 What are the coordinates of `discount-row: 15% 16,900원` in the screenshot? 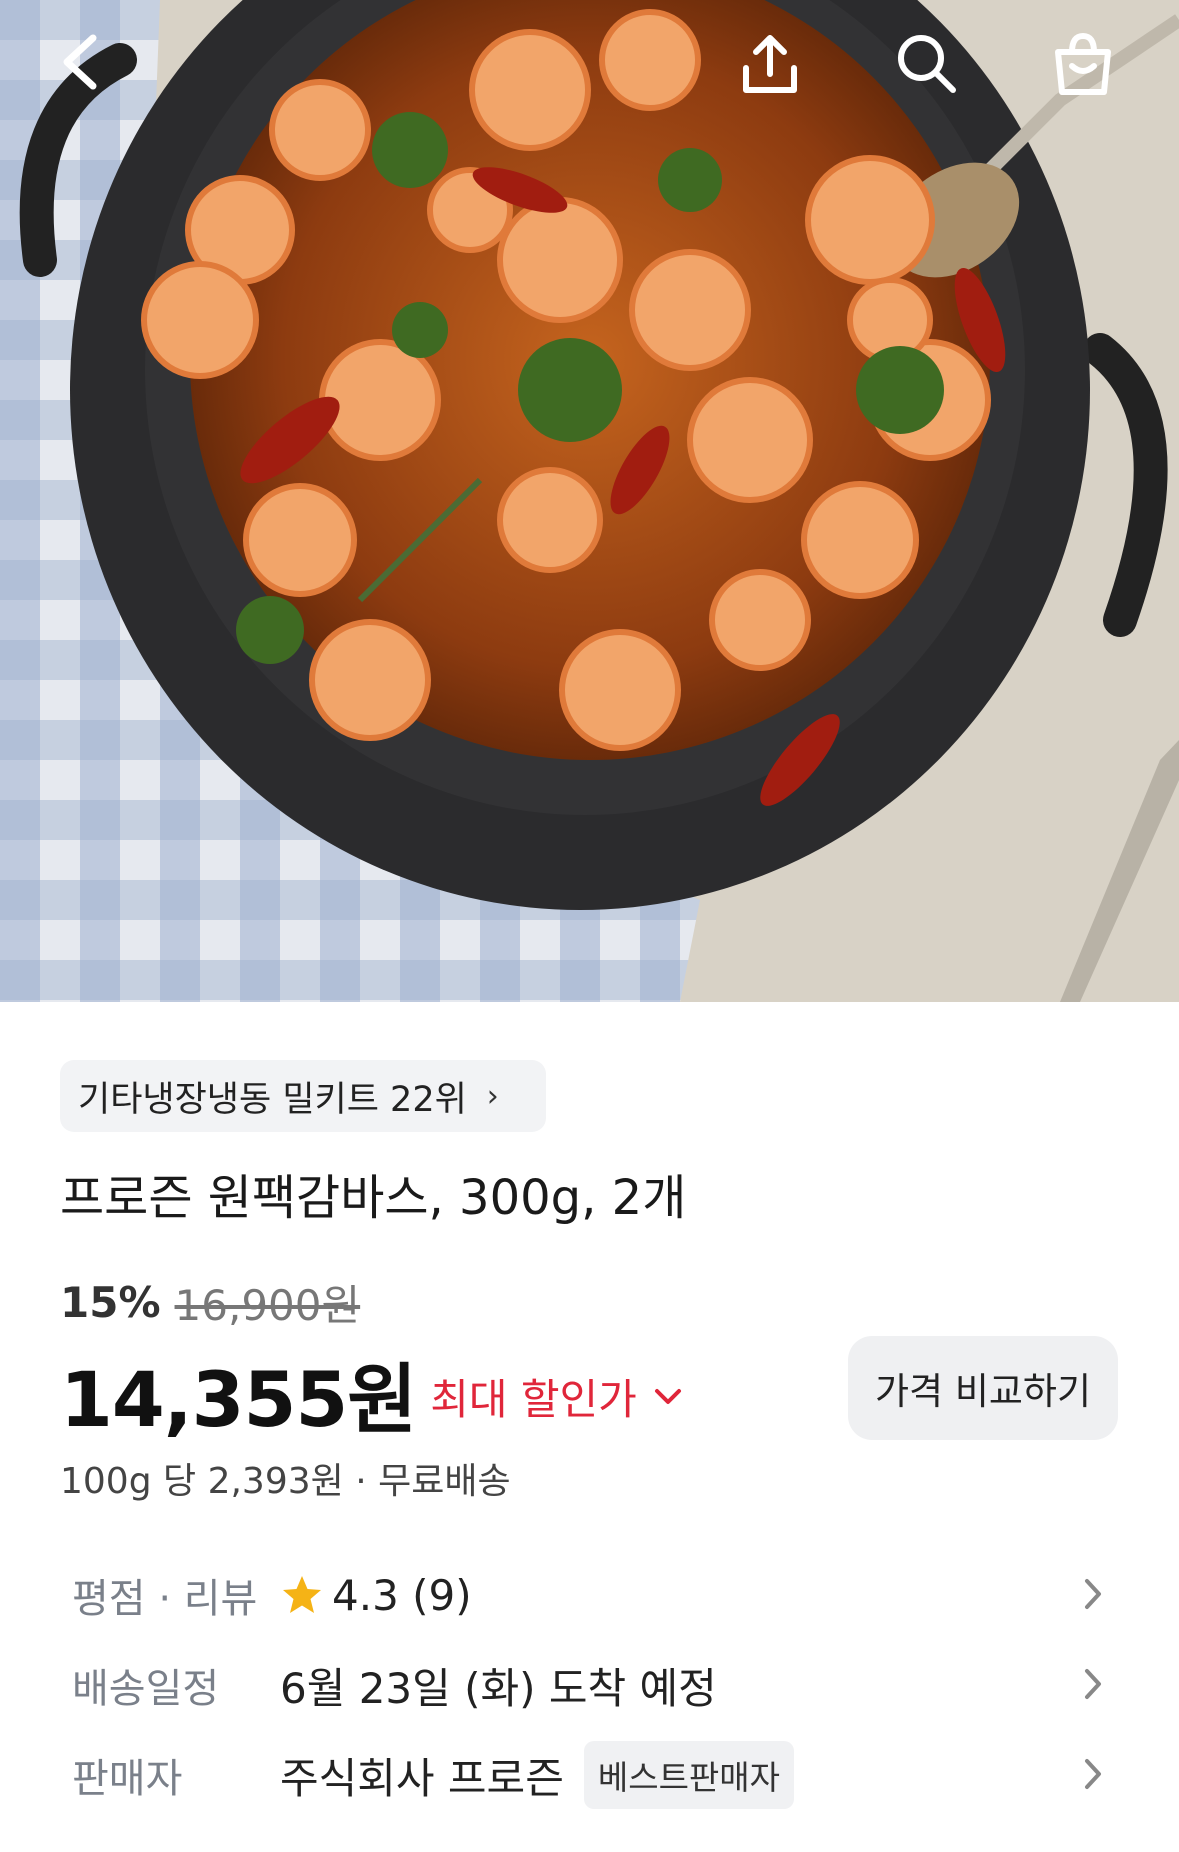 It's located at (210, 1302).